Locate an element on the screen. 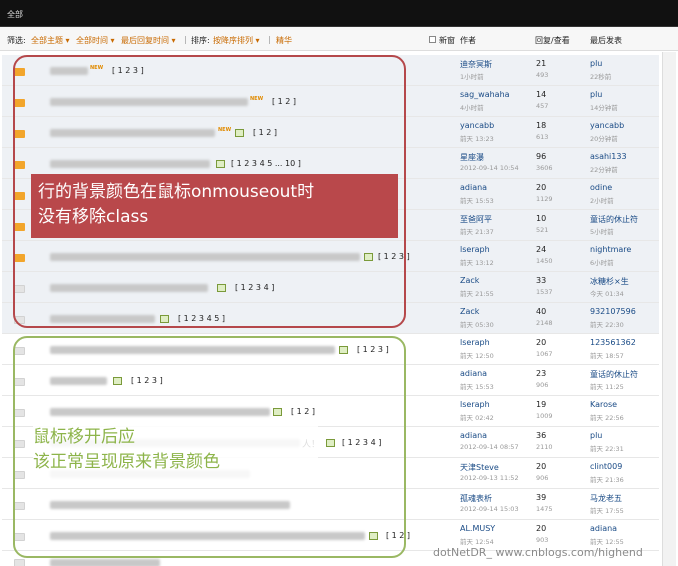  reply-count: 39 is located at coordinates (541, 497).